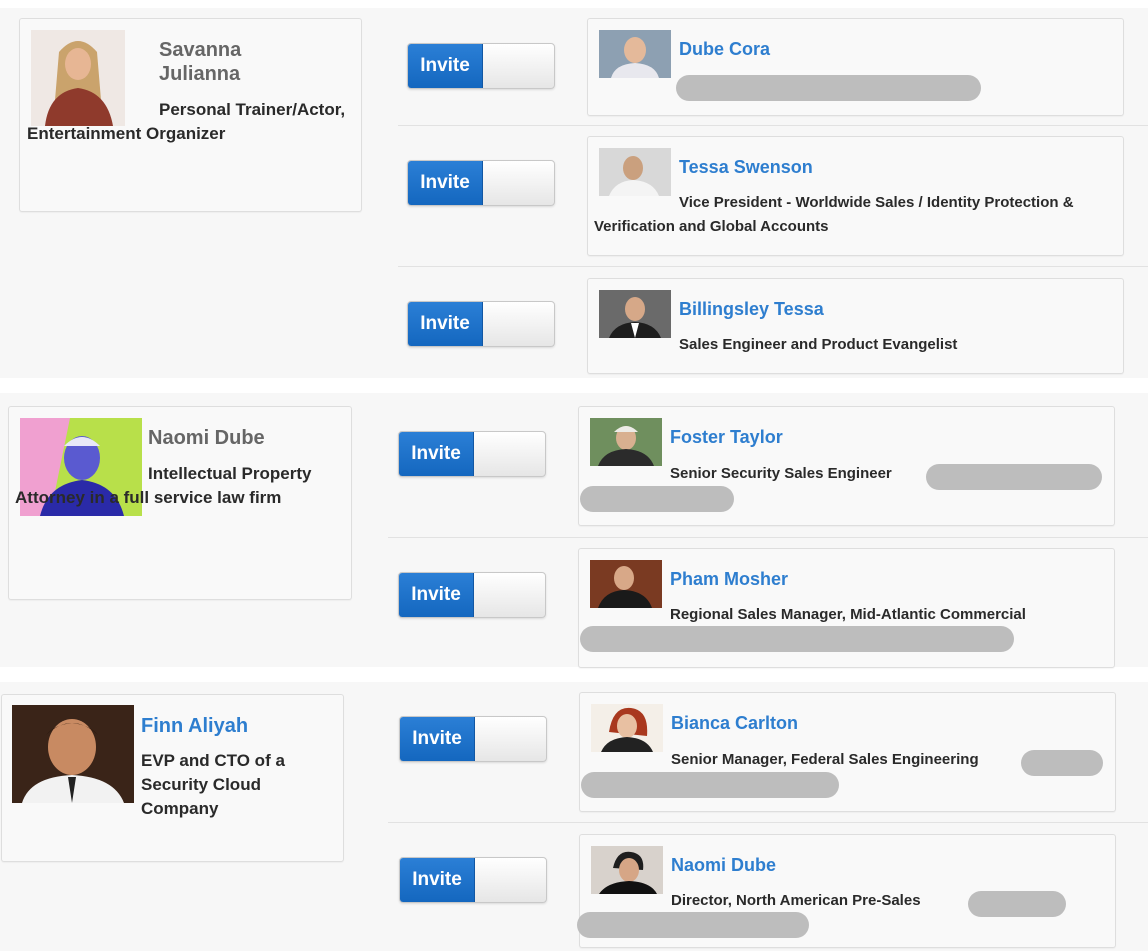 This screenshot has height=951, width=1148. Describe the element at coordinates (219, 62) in the screenshot. I see `source-contact-name: Savanna Julianna` at that location.